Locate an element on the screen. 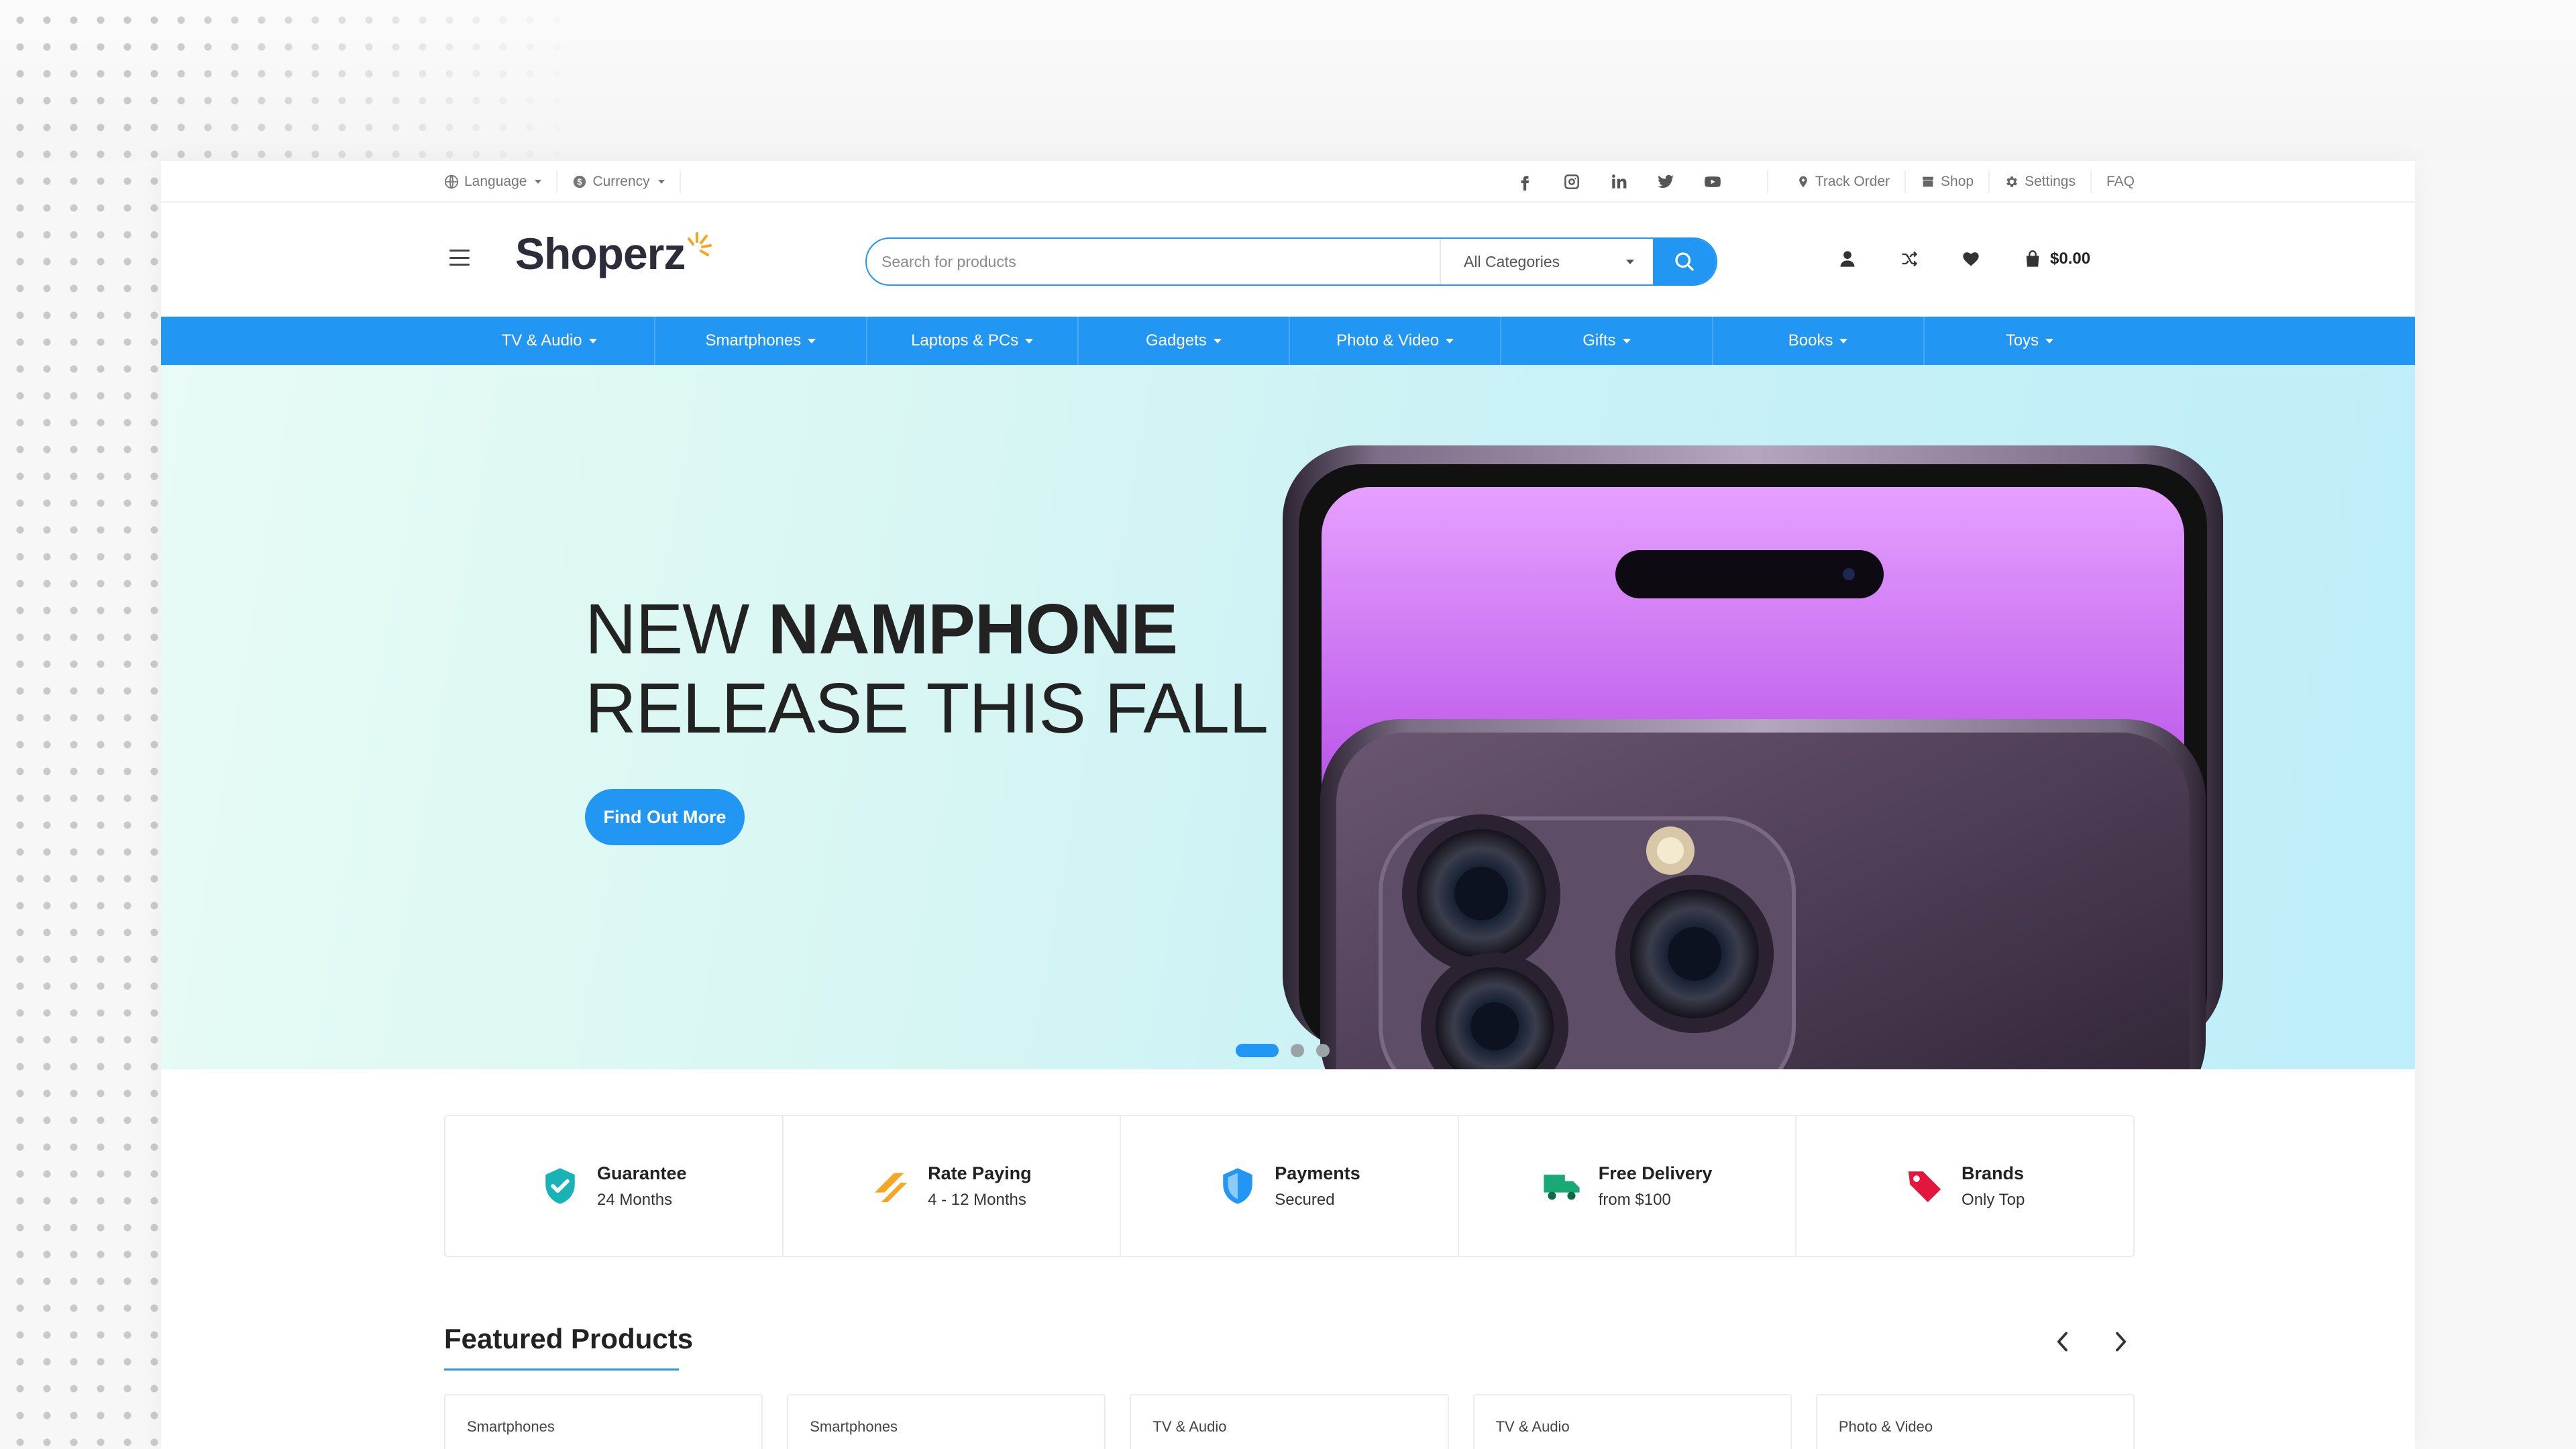 This screenshot has width=2576, height=1449. truck-icon is located at coordinates (1562, 1187).